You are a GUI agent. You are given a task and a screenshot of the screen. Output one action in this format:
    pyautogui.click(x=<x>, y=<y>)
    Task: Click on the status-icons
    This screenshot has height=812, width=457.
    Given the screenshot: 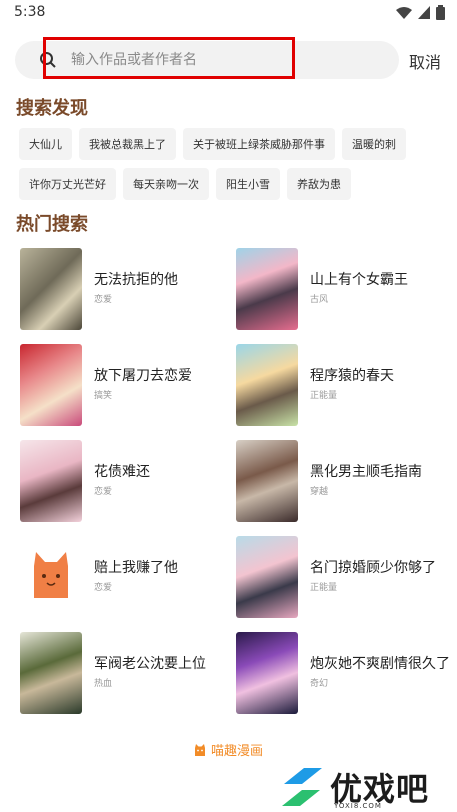 What is the action you would take?
    pyautogui.click(x=420, y=12)
    